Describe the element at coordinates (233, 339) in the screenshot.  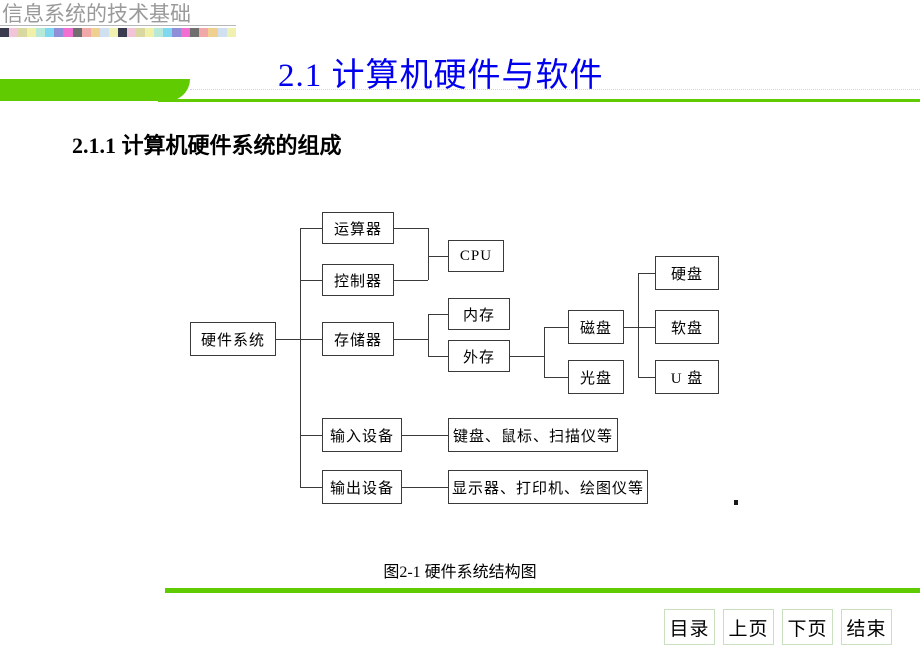
I see `diagram-node-root: 硬件系统` at that location.